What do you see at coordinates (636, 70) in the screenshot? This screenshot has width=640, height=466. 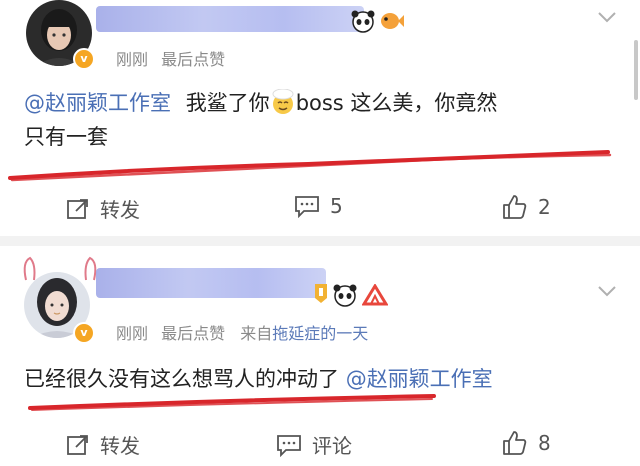 I see `scrollbar` at bounding box center [636, 70].